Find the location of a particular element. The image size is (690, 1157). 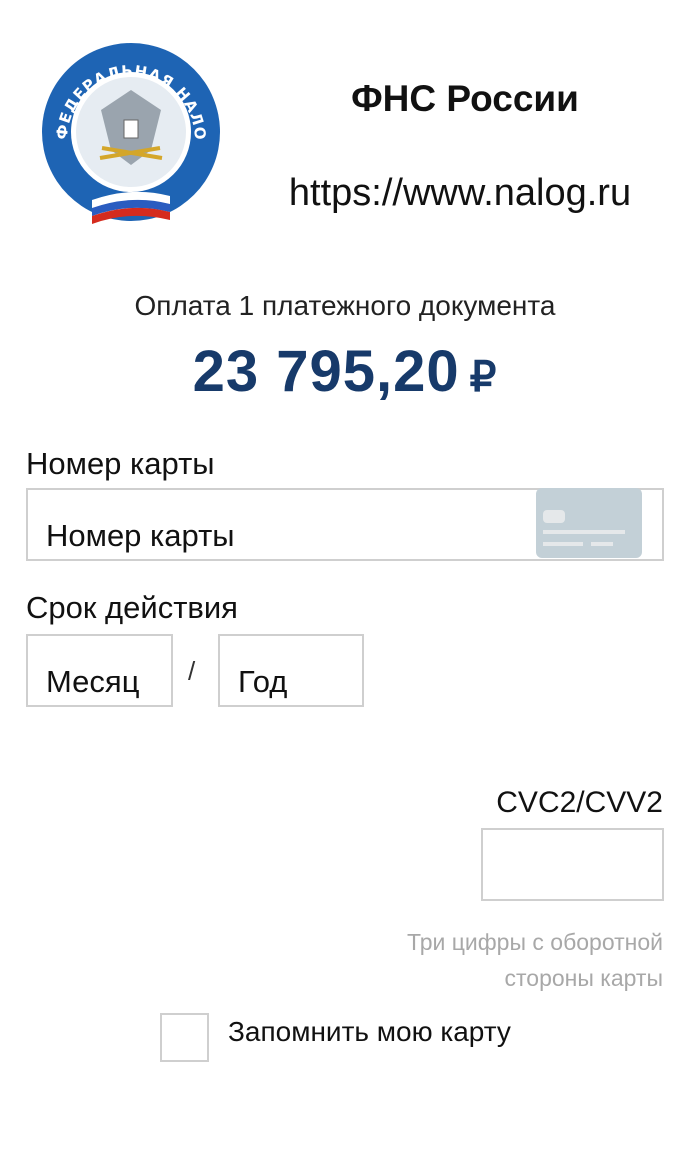

cvc-label: CVC2/CVV2 is located at coordinates (579, 802).